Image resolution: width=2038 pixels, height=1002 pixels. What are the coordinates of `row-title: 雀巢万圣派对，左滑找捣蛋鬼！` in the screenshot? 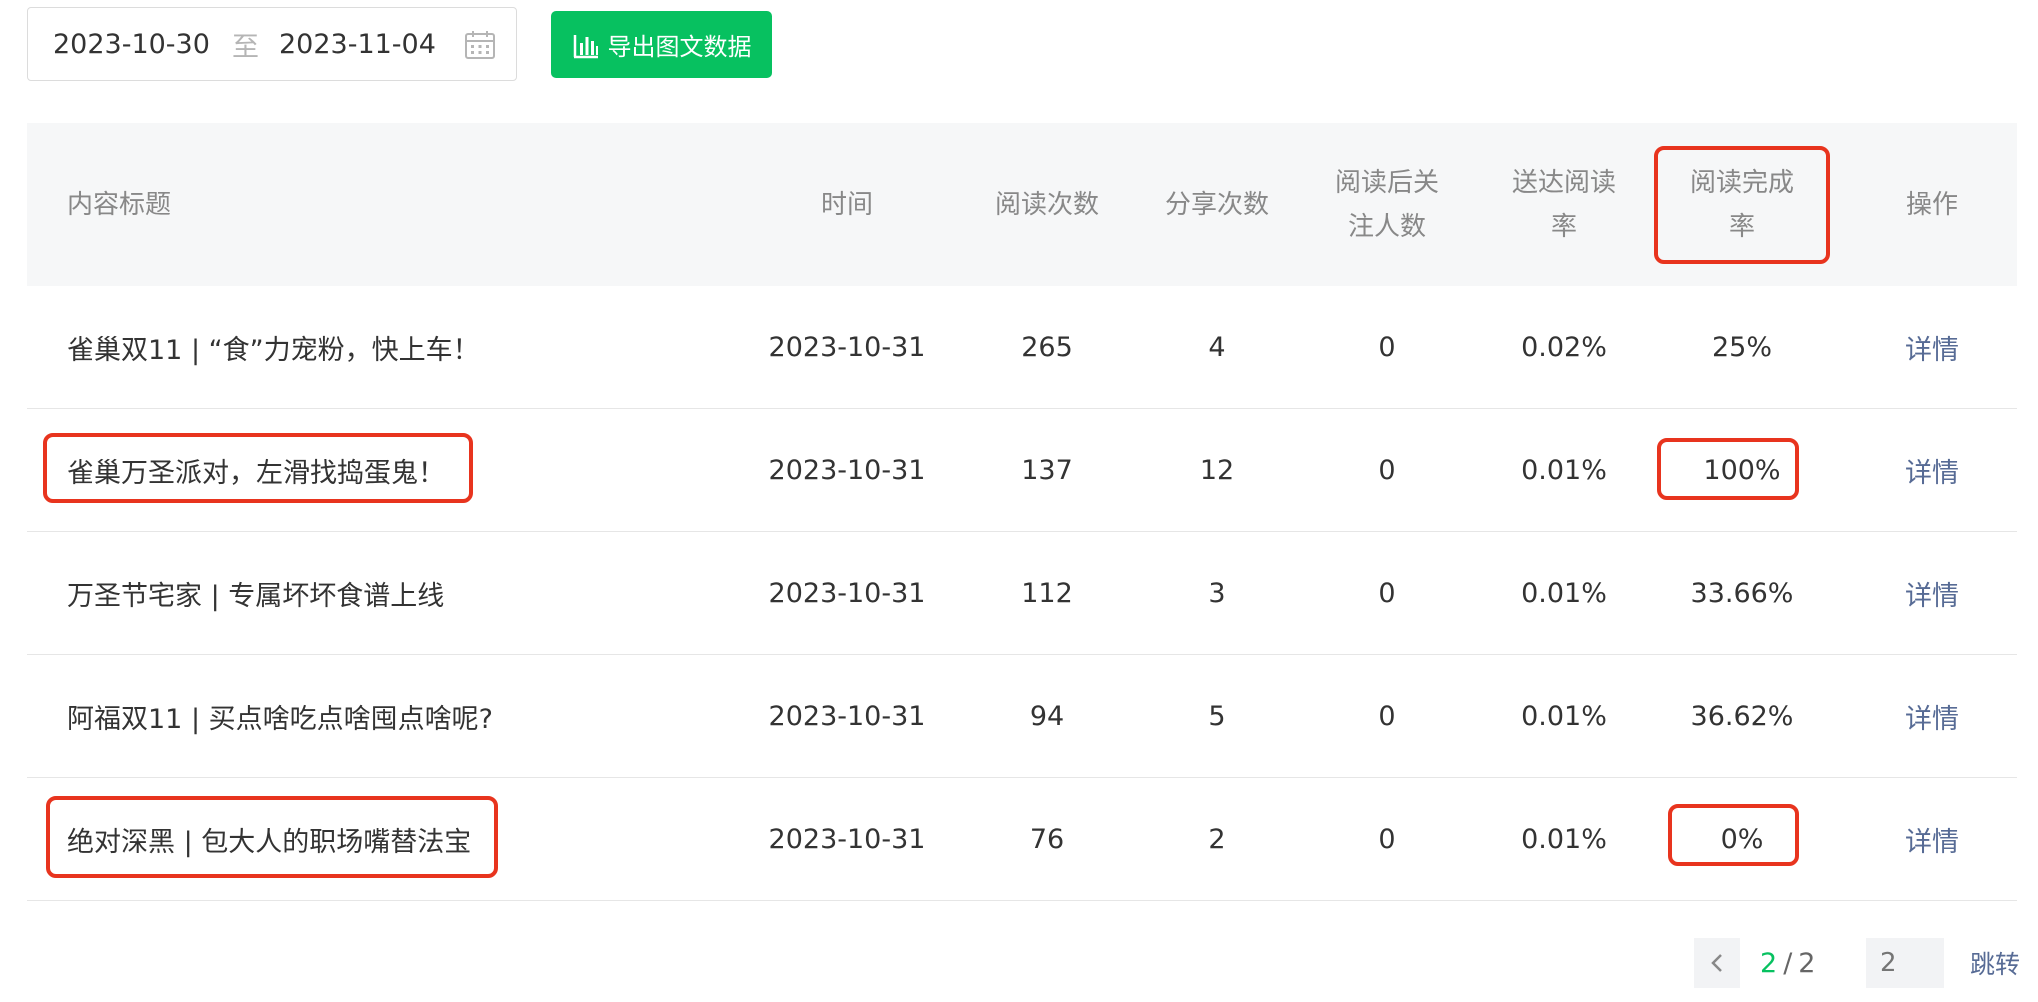 It's located at (256, 473).